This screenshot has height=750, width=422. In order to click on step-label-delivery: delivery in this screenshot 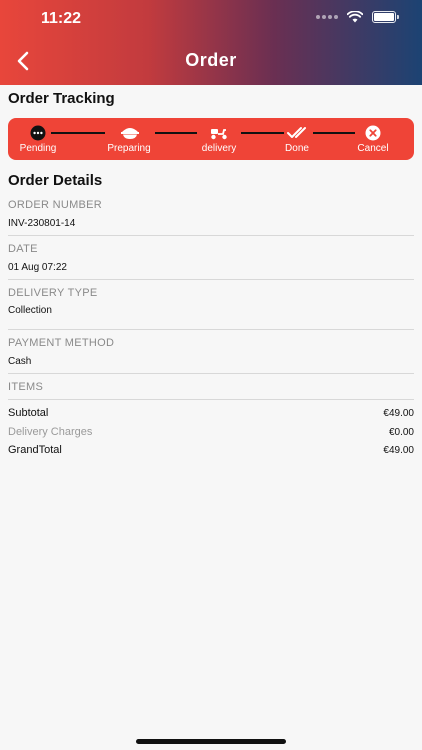, I will do `click(219, 148)`.